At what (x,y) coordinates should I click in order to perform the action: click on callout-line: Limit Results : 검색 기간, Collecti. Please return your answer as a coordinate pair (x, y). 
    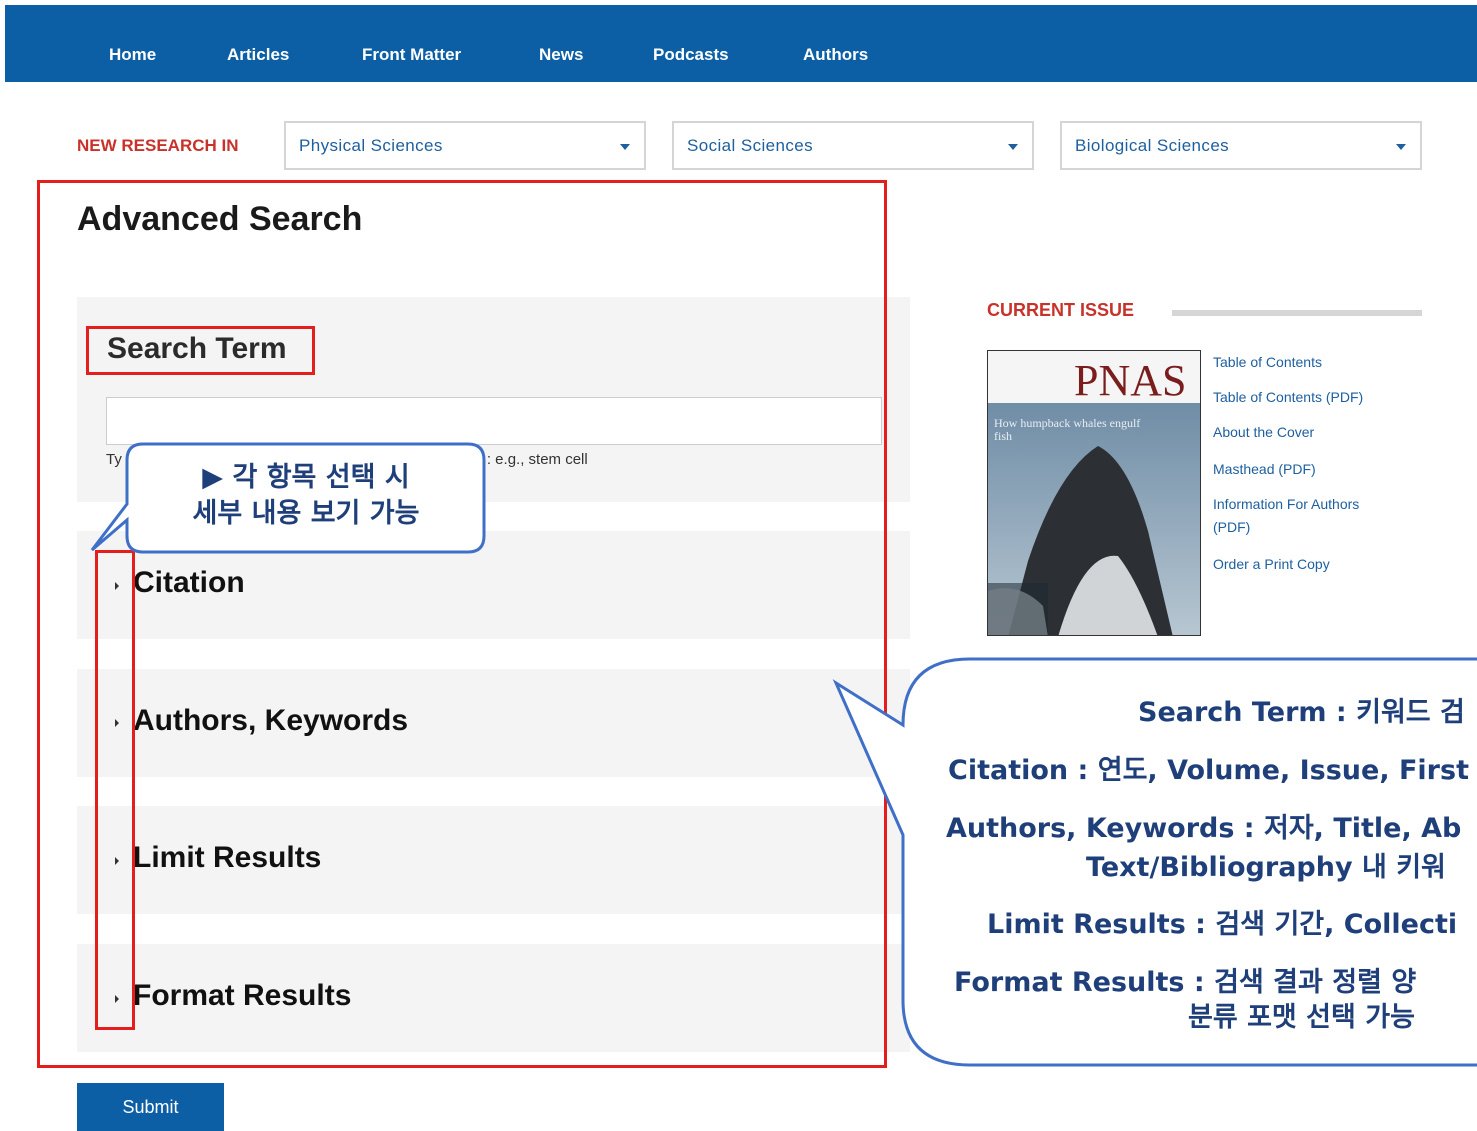
    Looking at the image, I should click on (1222, 924).